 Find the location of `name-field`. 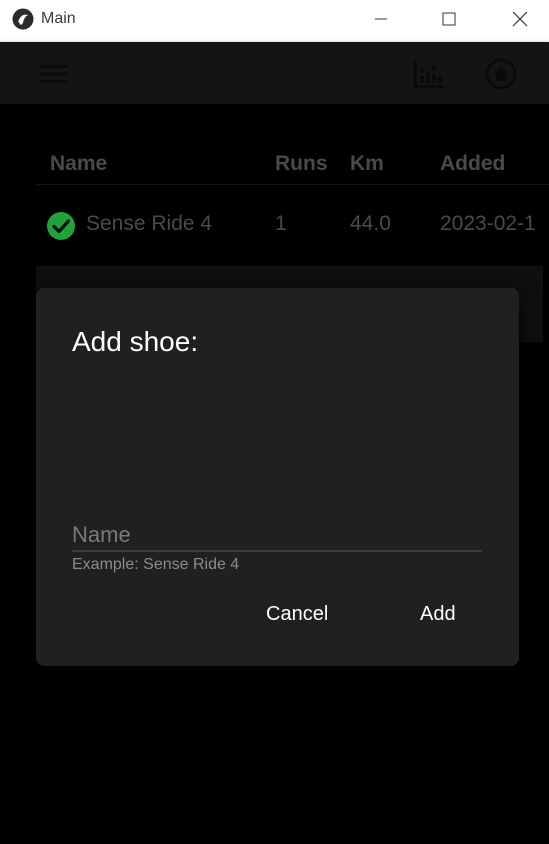

name-field is located at coordinates (277, 537).